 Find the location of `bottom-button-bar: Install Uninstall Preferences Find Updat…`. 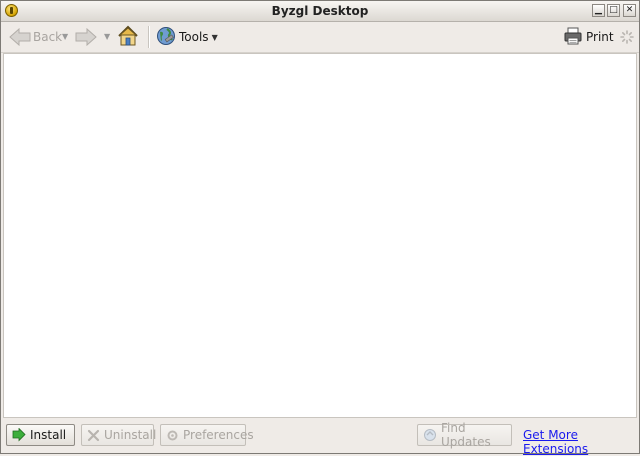

bottom-button-bar: Install Uninstall Preferences Find Updat… is located at coordinates (320, 437).